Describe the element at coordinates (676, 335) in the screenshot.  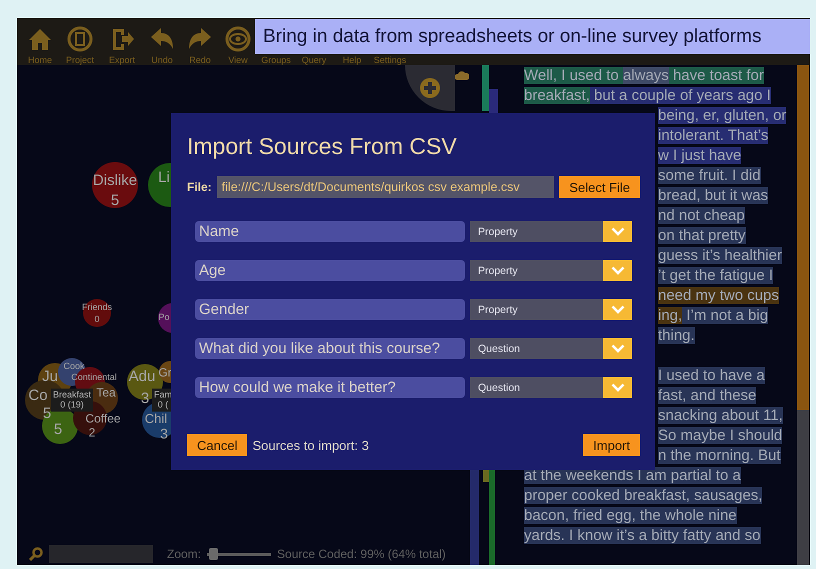
I see `transcript-text: thing.` at that location.